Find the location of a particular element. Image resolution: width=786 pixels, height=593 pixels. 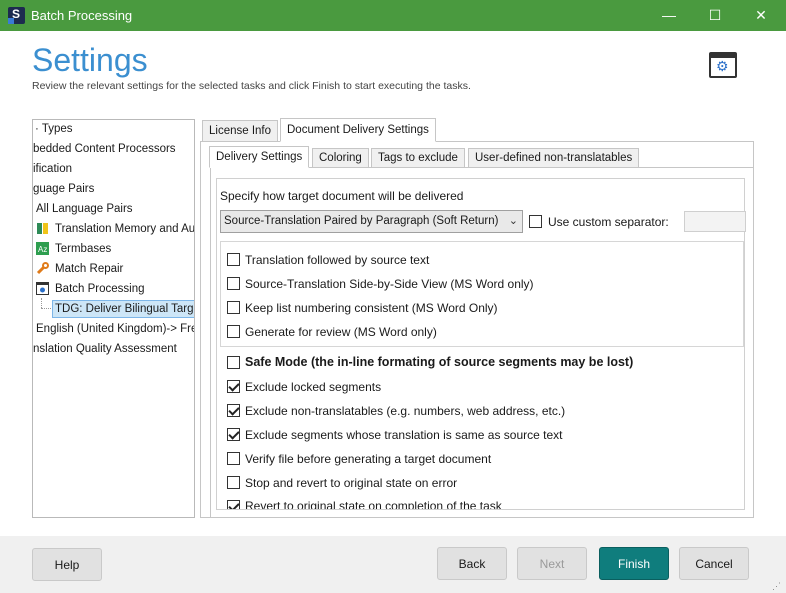

maximize-button: ☐ is located at coordinates (715, 15).